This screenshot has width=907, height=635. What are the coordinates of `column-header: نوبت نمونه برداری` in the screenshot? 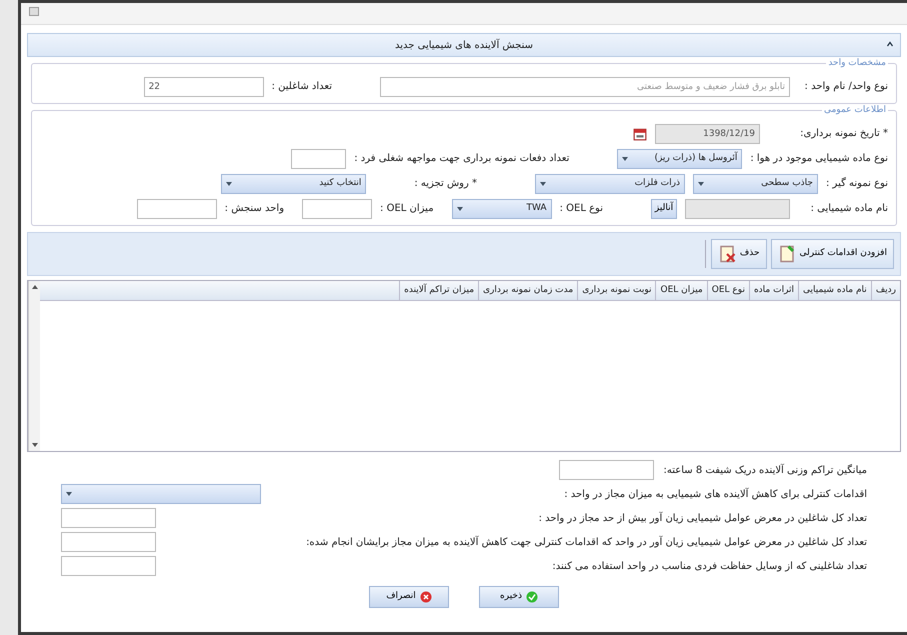 It's located at (616, 290).